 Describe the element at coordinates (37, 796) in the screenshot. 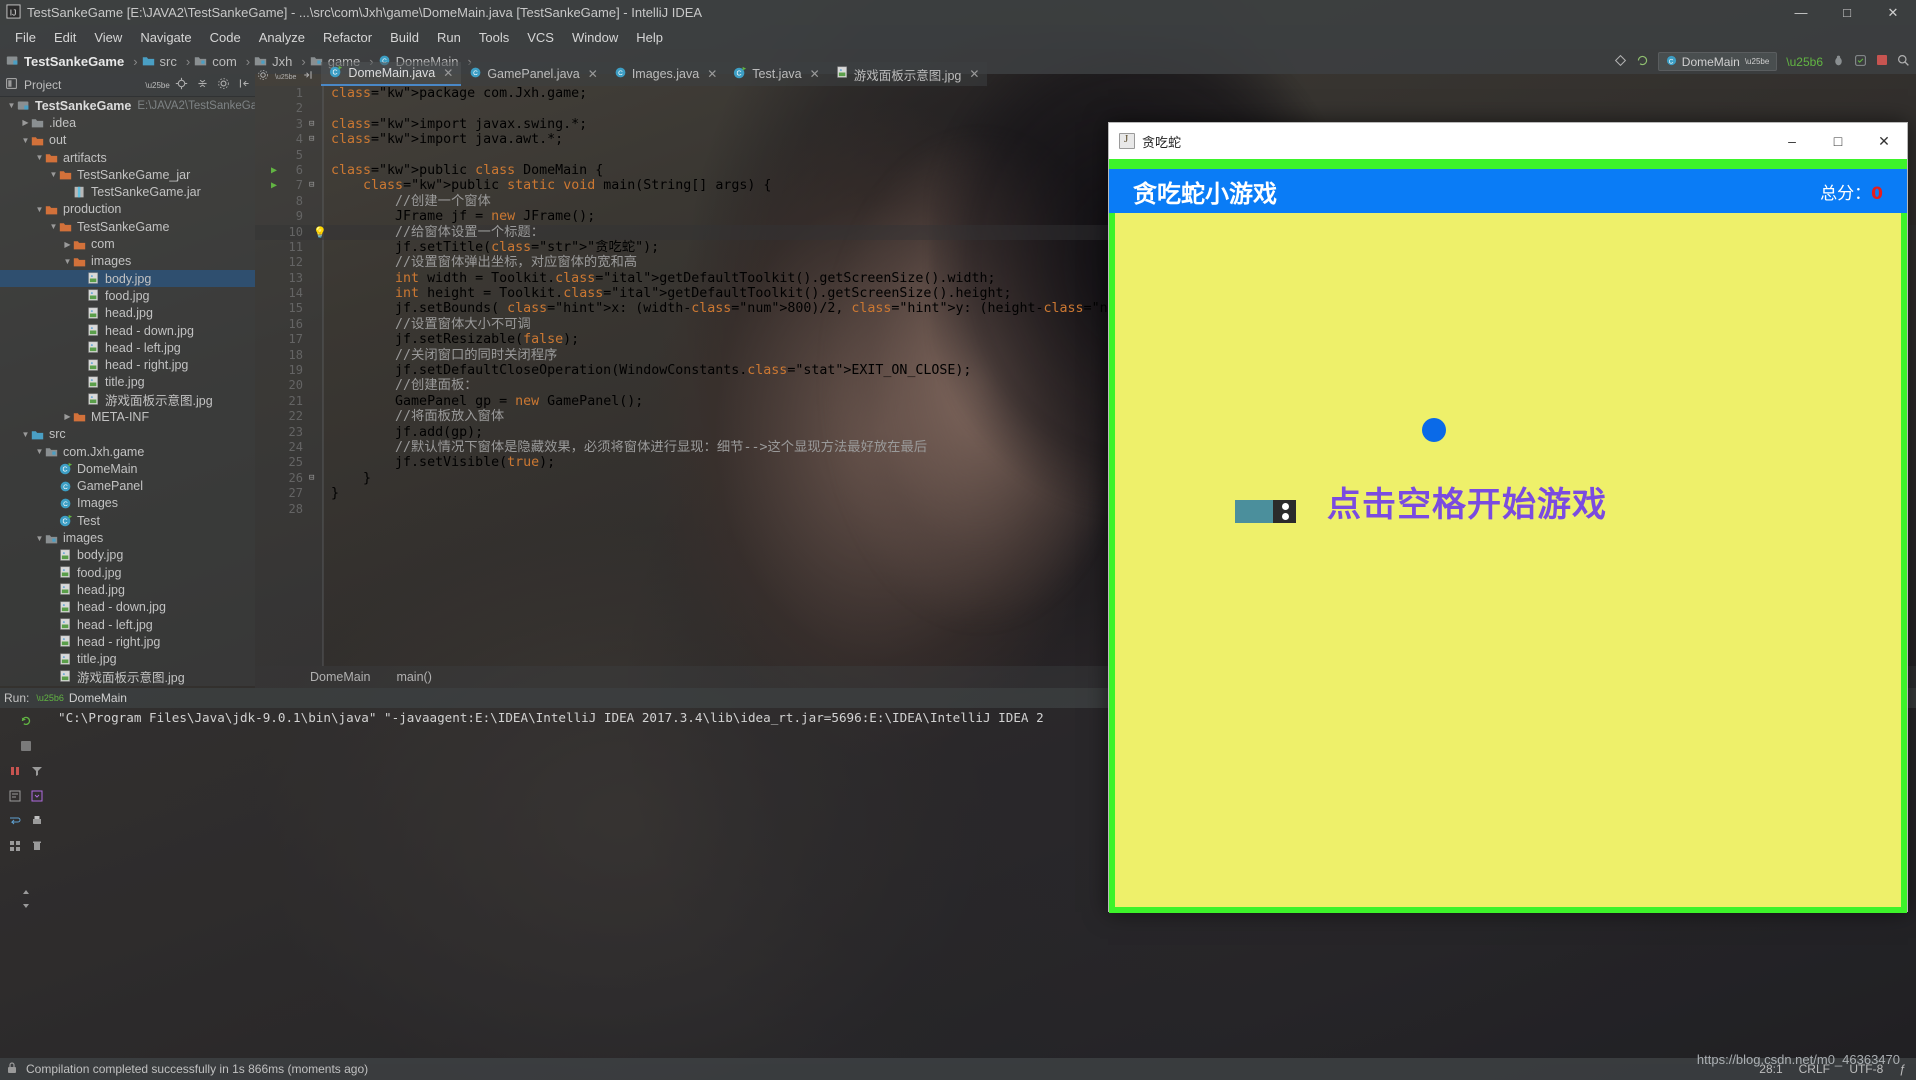

I see `scroll-icon` at that location.